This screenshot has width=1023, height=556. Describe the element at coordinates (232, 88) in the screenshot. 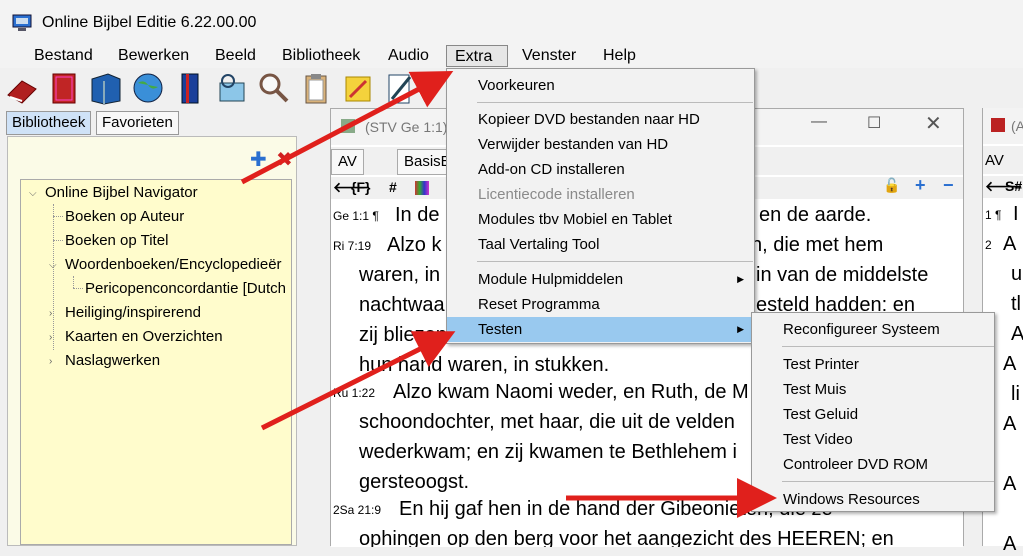

I see `map-search-icon` at that location.